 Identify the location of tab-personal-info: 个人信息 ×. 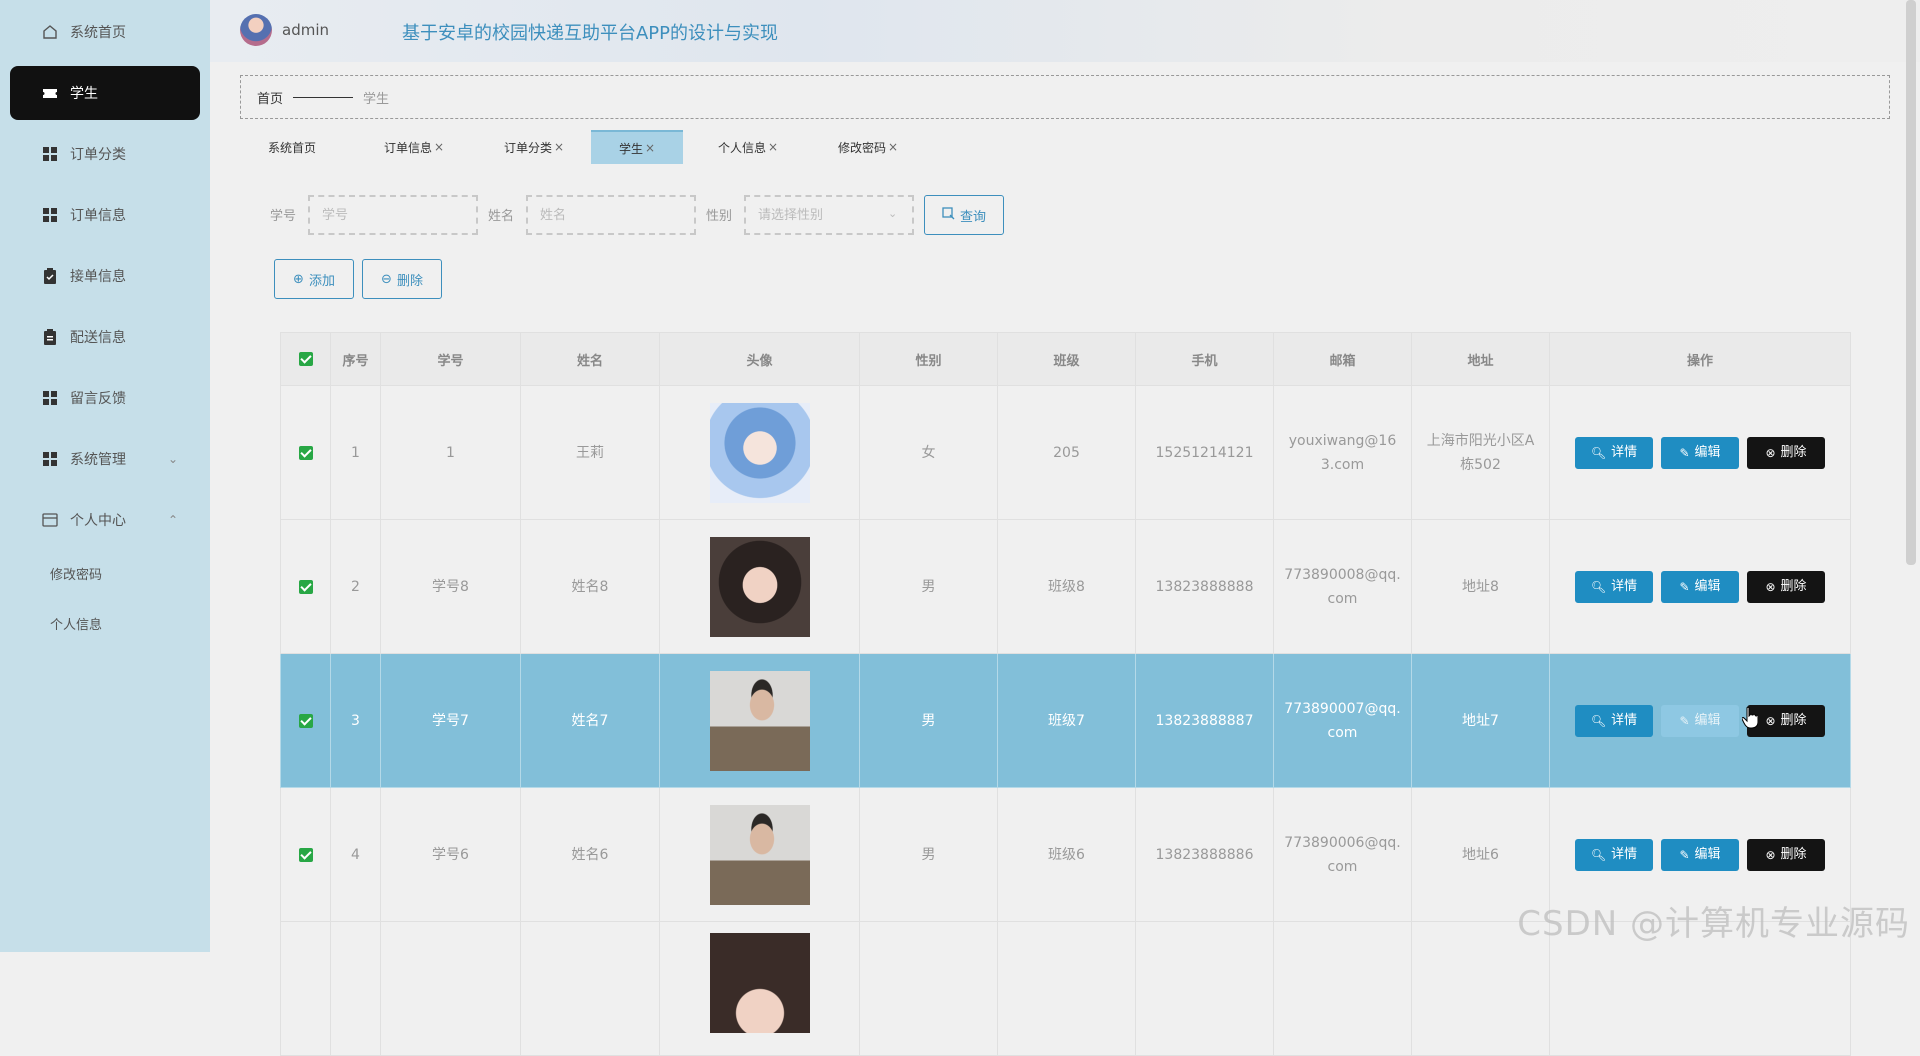
(748, 147).